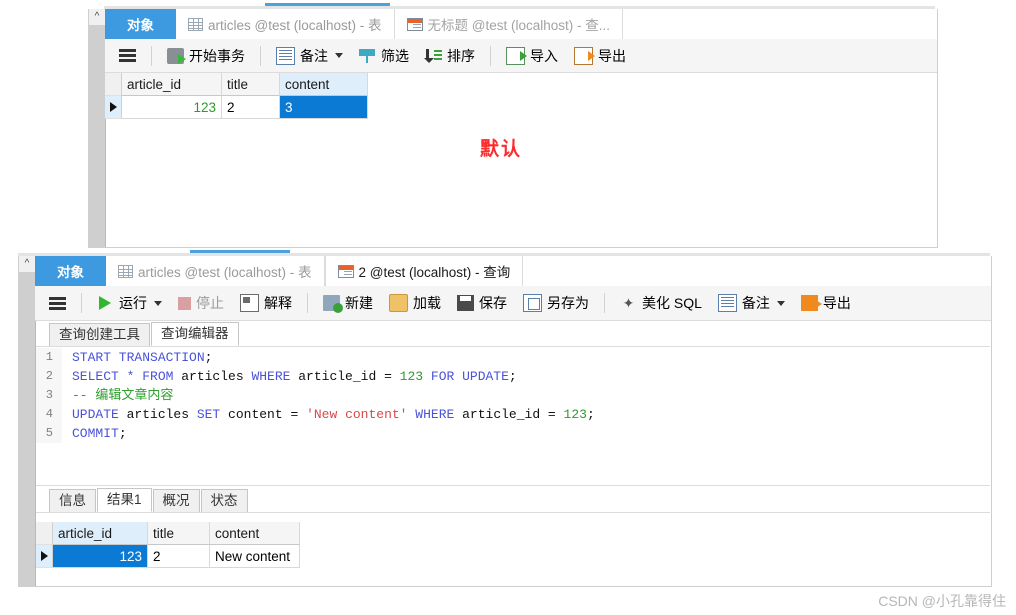 The height and width of the screenshot is (615, 1016). Describe the element at coordinates (465, 303) in the screenshot. I see `save-icon` at that location.